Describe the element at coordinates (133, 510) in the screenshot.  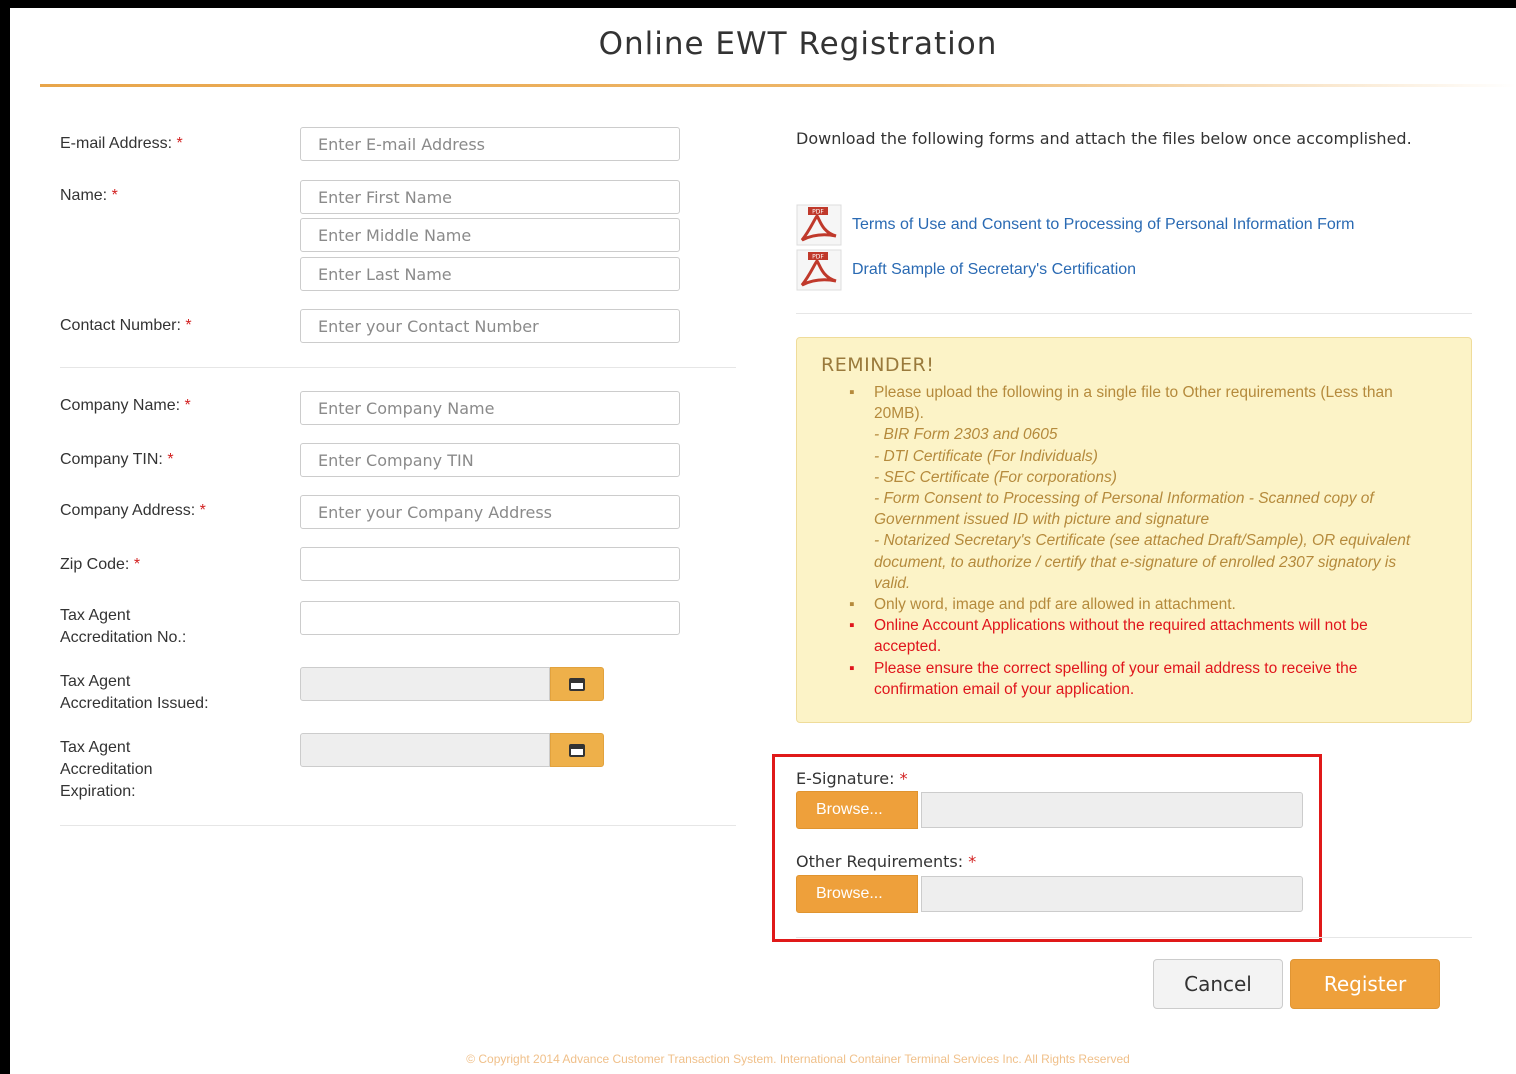
I see `company-address-label: Company Address: *` at that location.